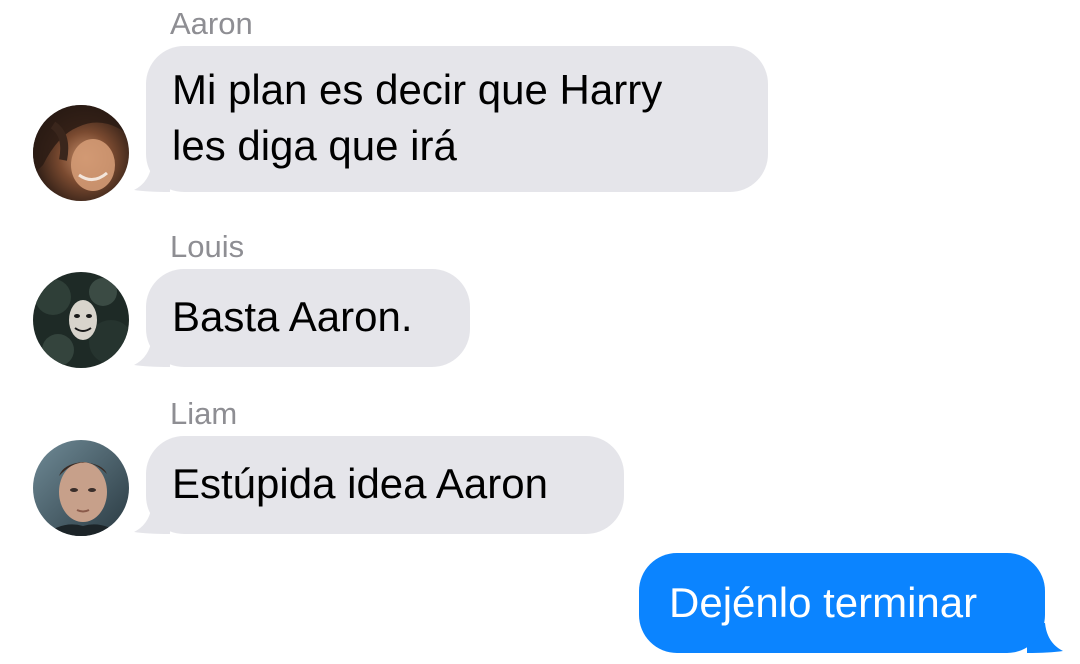  Describe the element at coordinates (204, 413) in the screenshot. I see `sender-name-liam: Liam` at that location.